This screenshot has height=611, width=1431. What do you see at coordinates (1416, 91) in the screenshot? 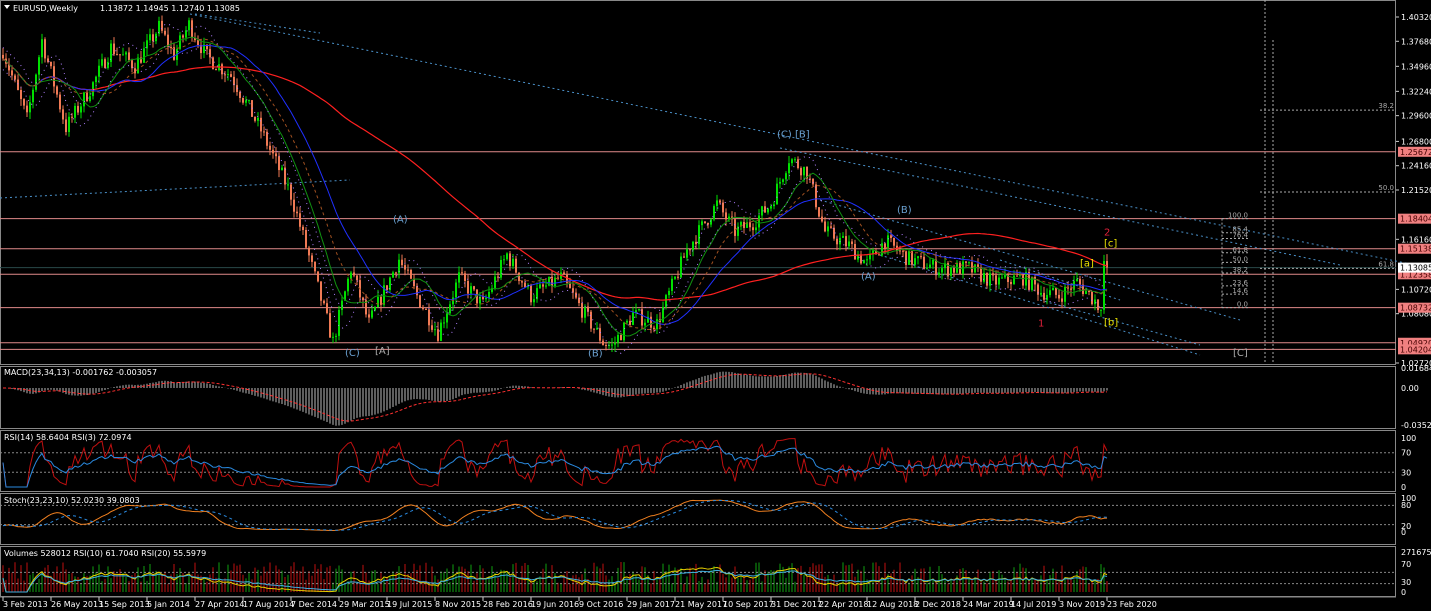
I see `price-tick-label: 1.32240` at bounding box center [1416, 91].